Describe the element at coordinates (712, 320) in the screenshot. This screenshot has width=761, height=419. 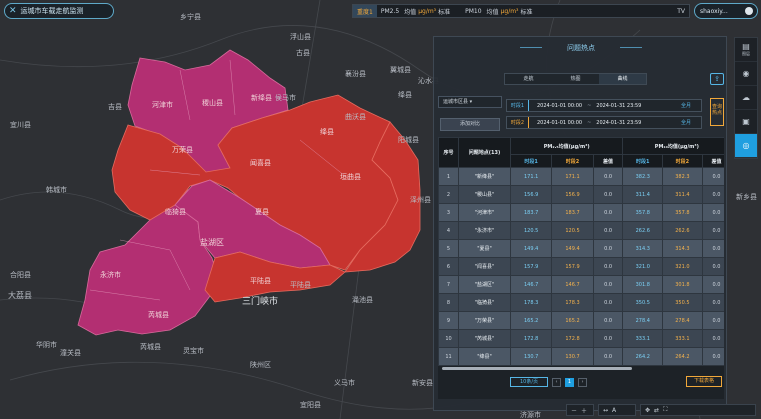
I see `cell-pm10-diff: 0.0` at that location.